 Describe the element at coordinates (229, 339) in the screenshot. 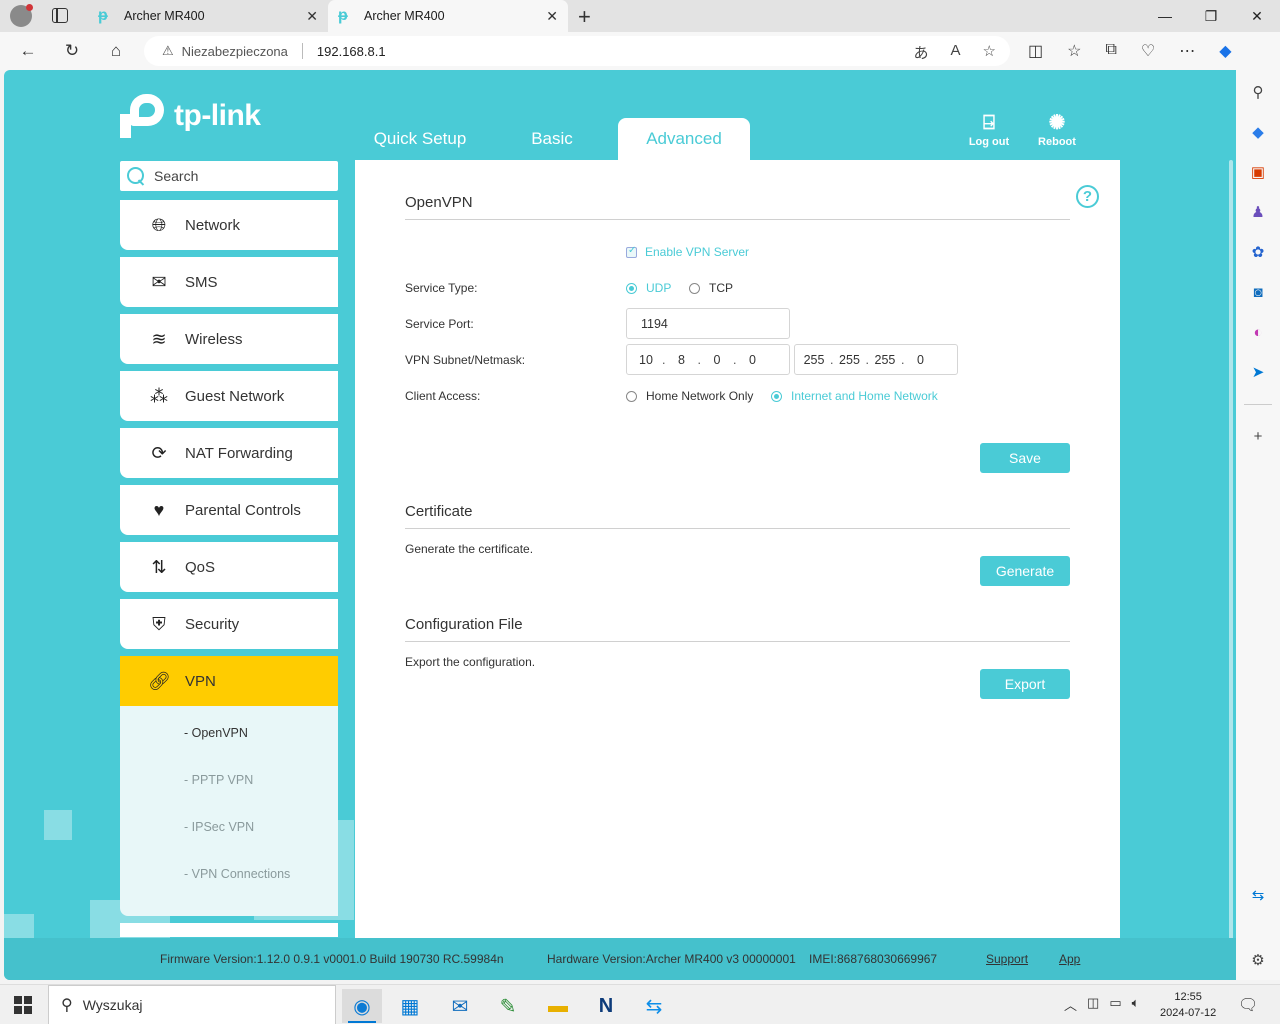

I see `sidebar-item-wireless: ≋ Wireless` at that location.